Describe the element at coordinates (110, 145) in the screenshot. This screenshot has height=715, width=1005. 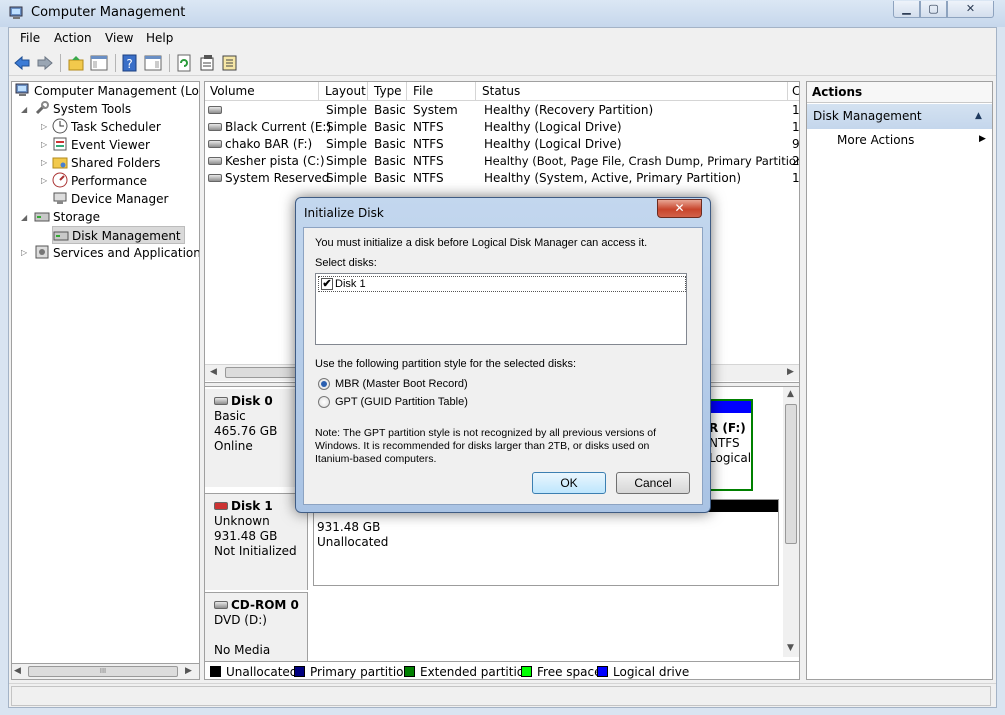
I see `tree-label: Event Viewer` at that location.